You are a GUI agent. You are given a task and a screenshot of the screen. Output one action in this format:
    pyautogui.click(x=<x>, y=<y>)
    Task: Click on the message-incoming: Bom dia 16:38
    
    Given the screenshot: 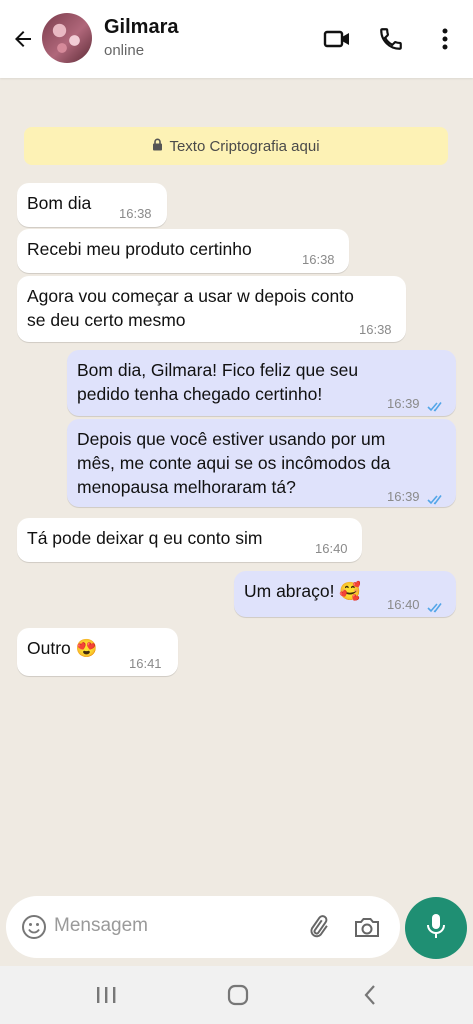 What is the action you would take?
    pyautogui.click(x=92, y=205)
    